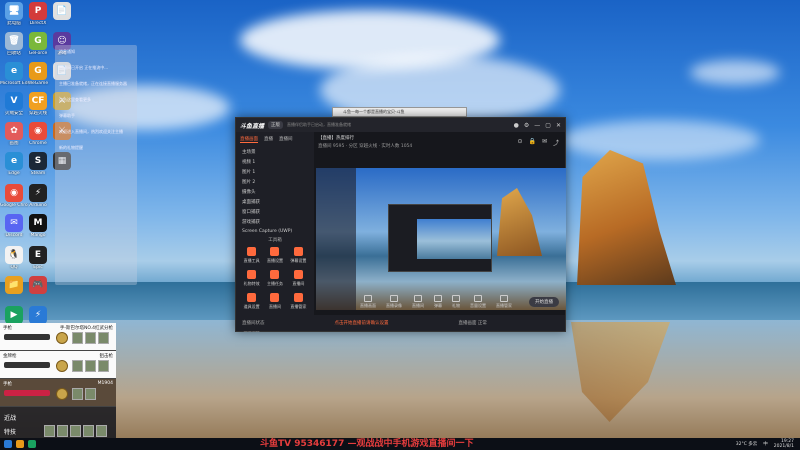 The height and width of the screenshot is (450, 800). I want to click on weather-widget: 32°C 多云, so click(747, 444).